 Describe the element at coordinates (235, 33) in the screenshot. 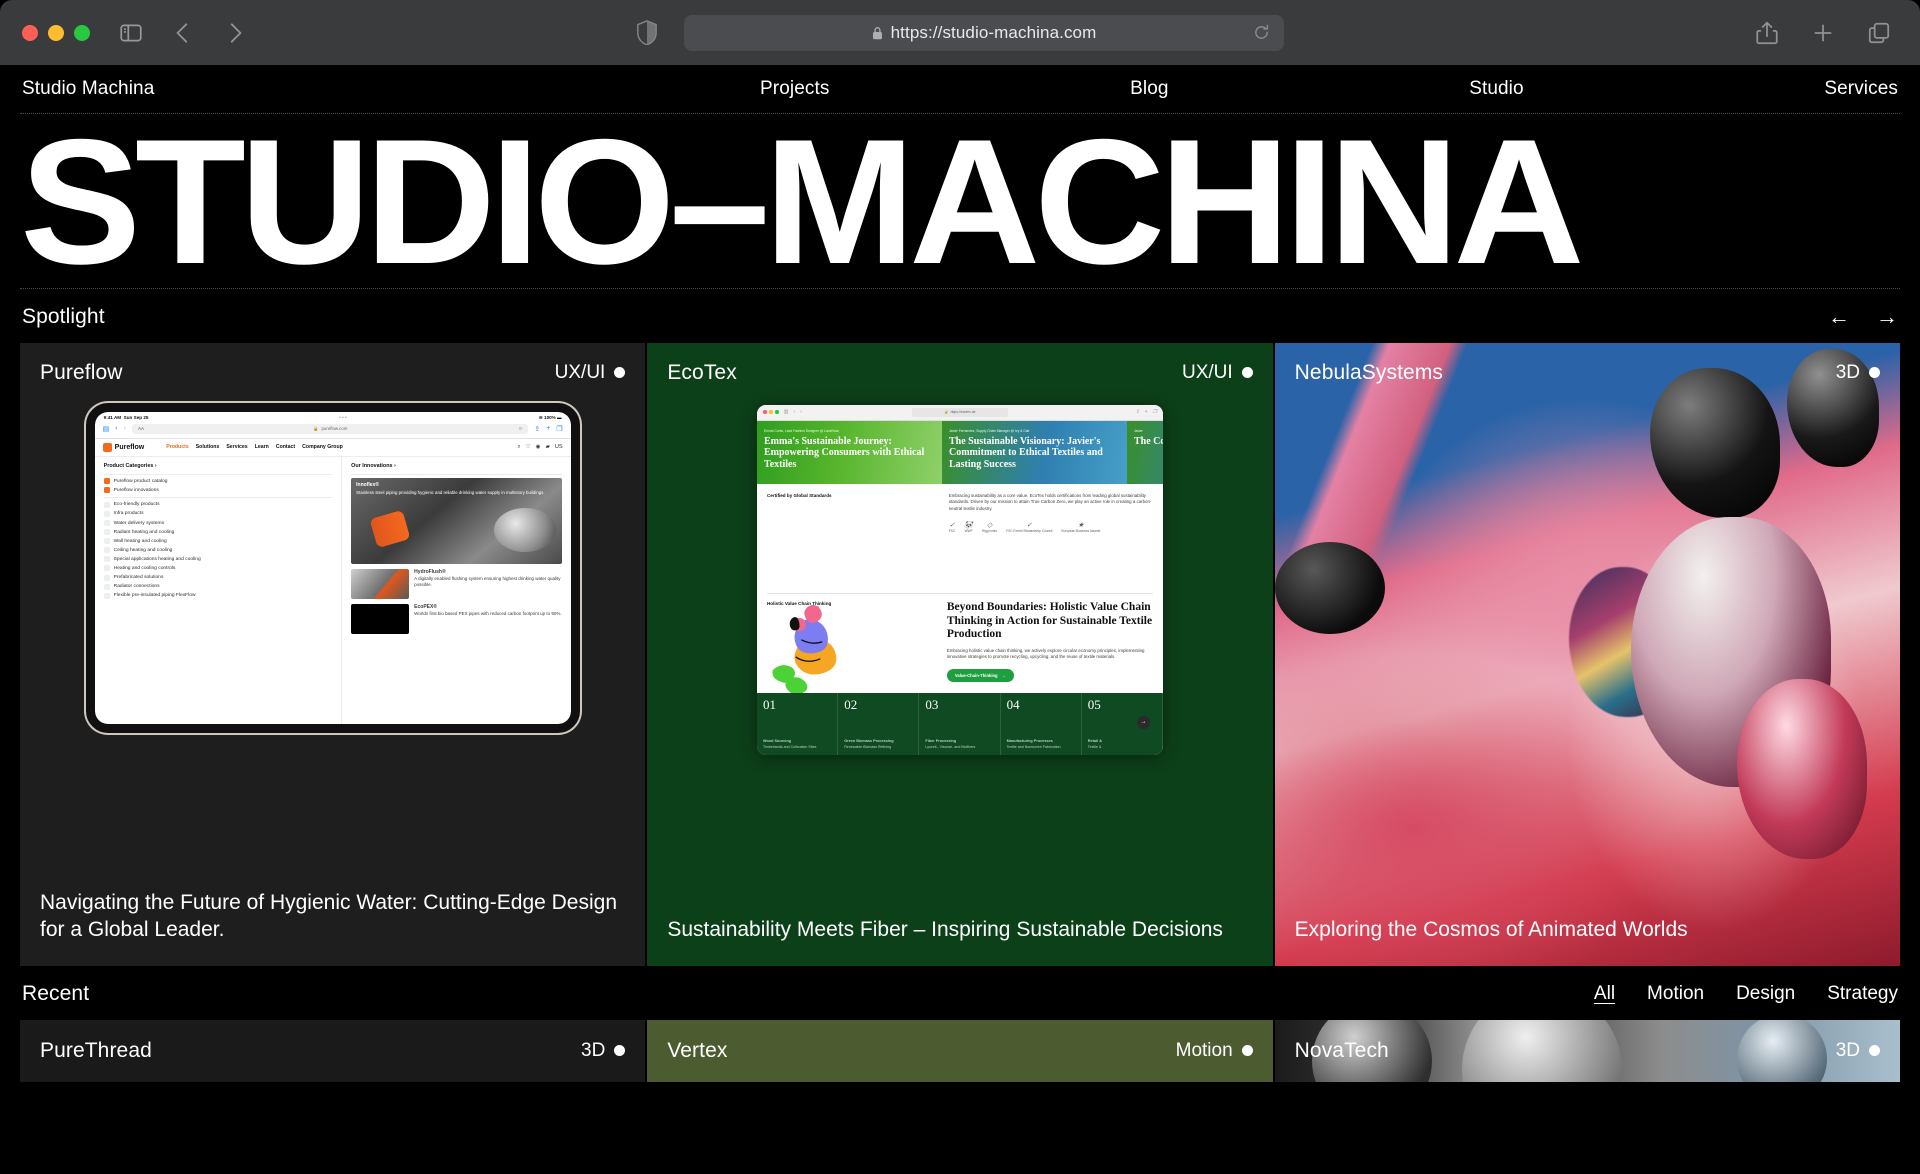

I see `forward-chevron-icon` at that location.